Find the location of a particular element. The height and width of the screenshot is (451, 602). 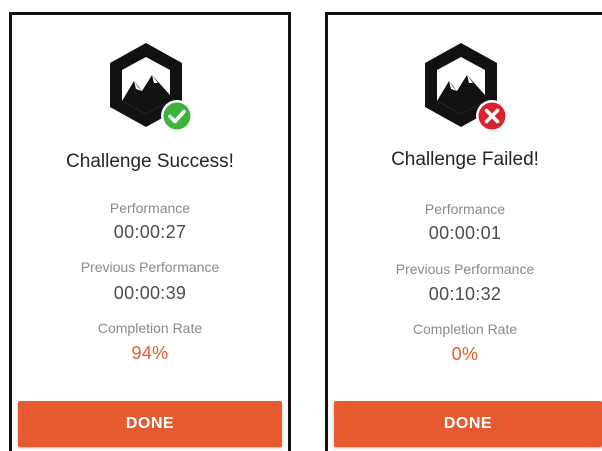

result-title: Challenge Failed! is located at coordinates (465, 159).